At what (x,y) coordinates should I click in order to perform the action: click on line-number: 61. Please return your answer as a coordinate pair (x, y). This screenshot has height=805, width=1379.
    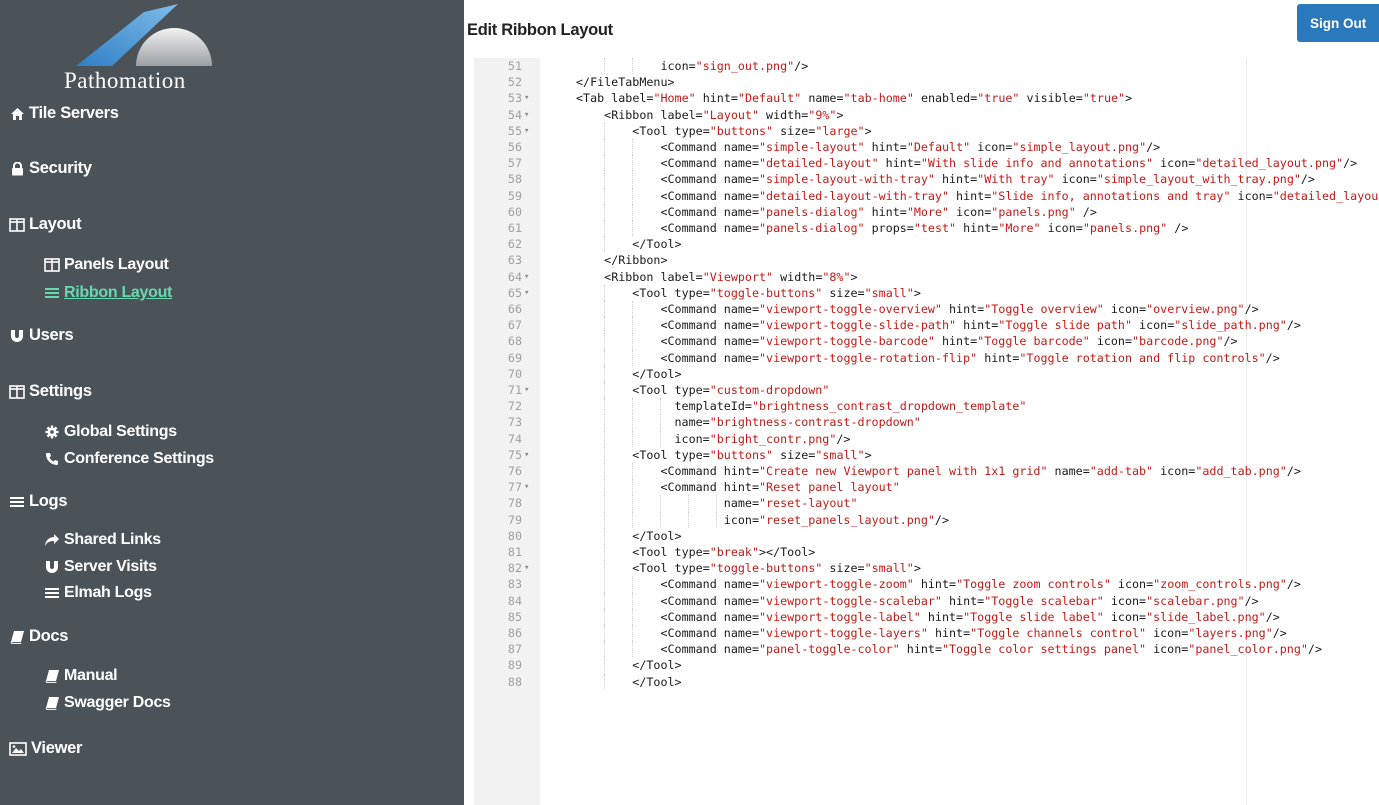
    Looking at the image, I should click on (514, 228).